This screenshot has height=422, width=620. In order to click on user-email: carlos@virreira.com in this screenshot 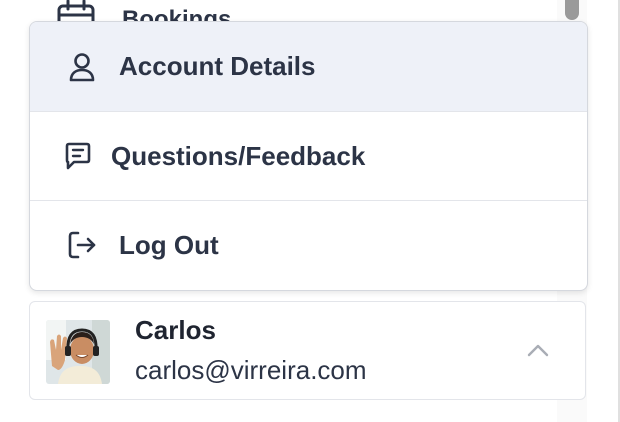, I will do `click(251, 370)`.